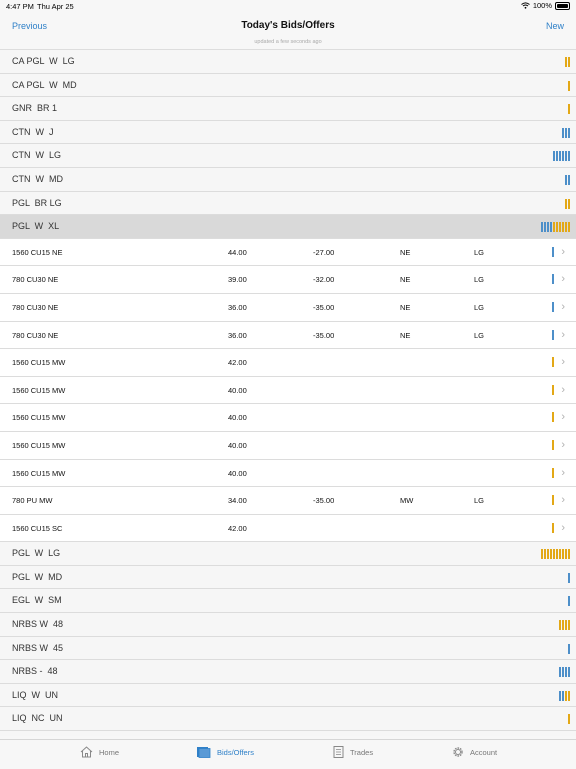 The height and width of the screenshot is (769, 576). What do you see at coordinates (288, 648) in the screenshot?
I see `group-row: NRBS W 45` at bounding box center [288, 648].